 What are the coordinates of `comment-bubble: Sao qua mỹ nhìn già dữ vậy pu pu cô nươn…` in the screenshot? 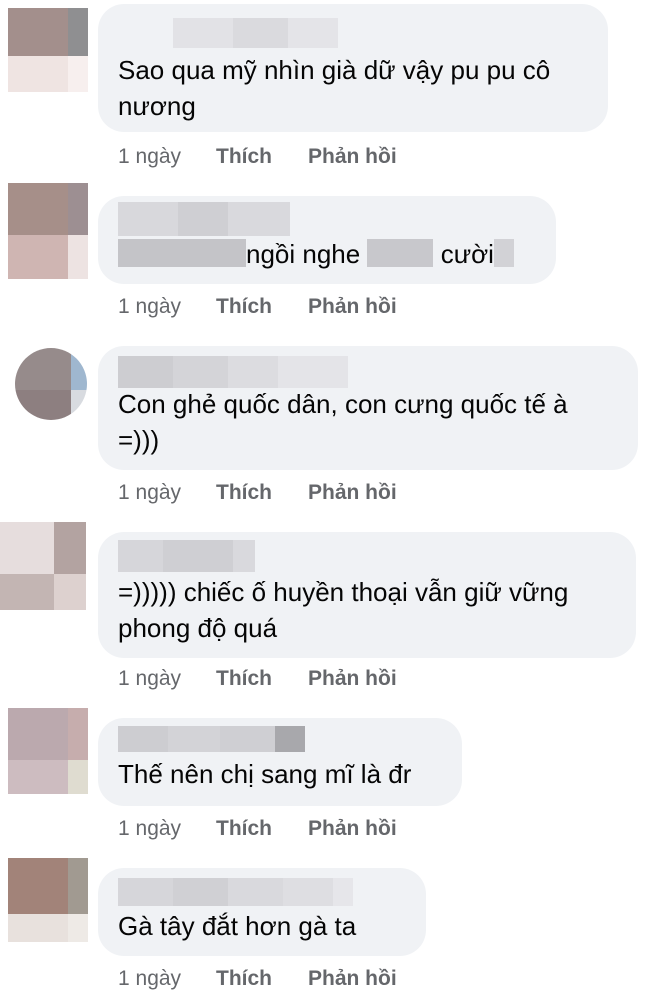 It's located at (353, 68).